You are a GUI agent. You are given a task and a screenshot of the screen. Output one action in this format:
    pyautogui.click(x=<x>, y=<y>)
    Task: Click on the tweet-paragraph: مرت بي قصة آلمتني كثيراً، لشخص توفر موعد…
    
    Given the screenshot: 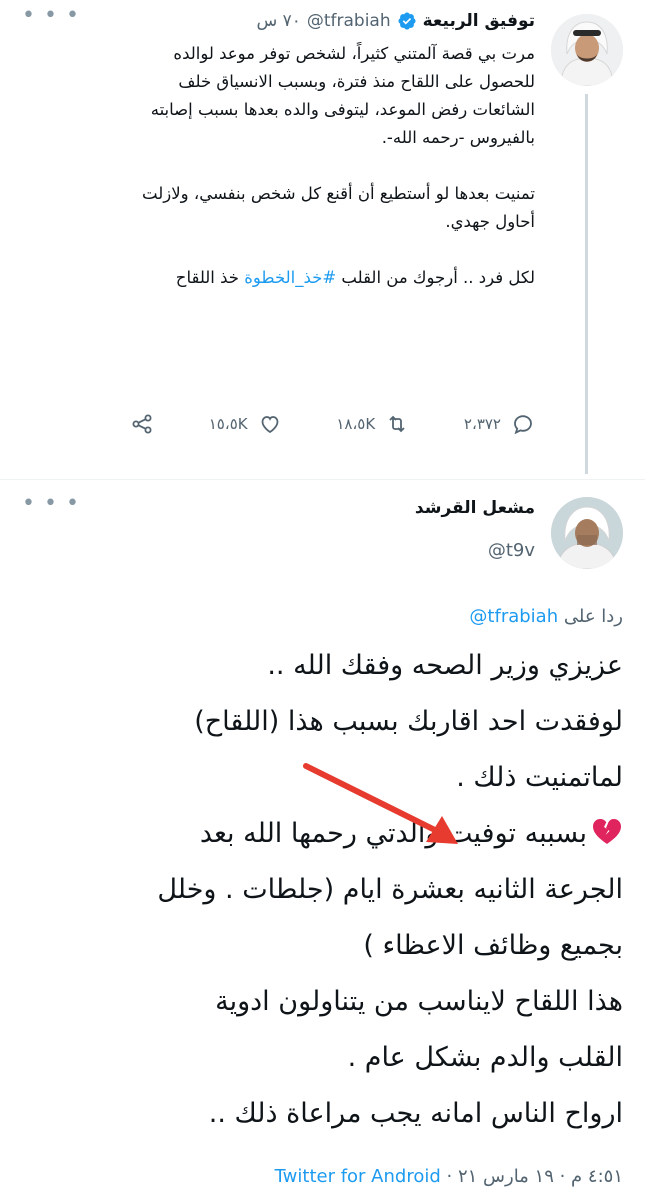 What is the action you would take?
    pyautogui.click(x=342, y=95)
    